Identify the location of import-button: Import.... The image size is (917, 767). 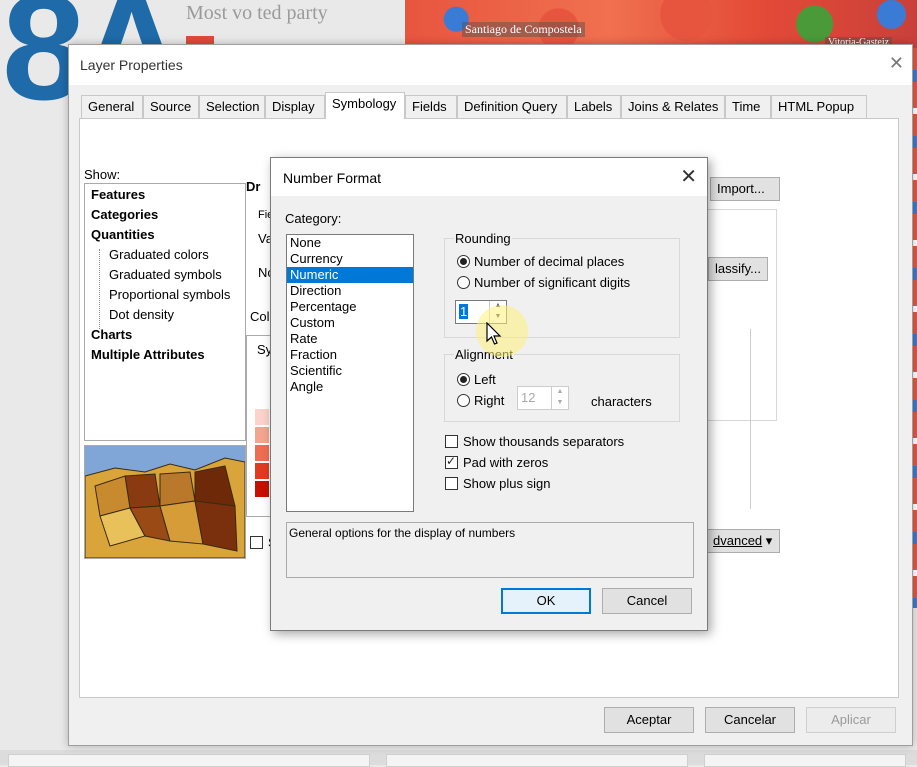
(745, 189).